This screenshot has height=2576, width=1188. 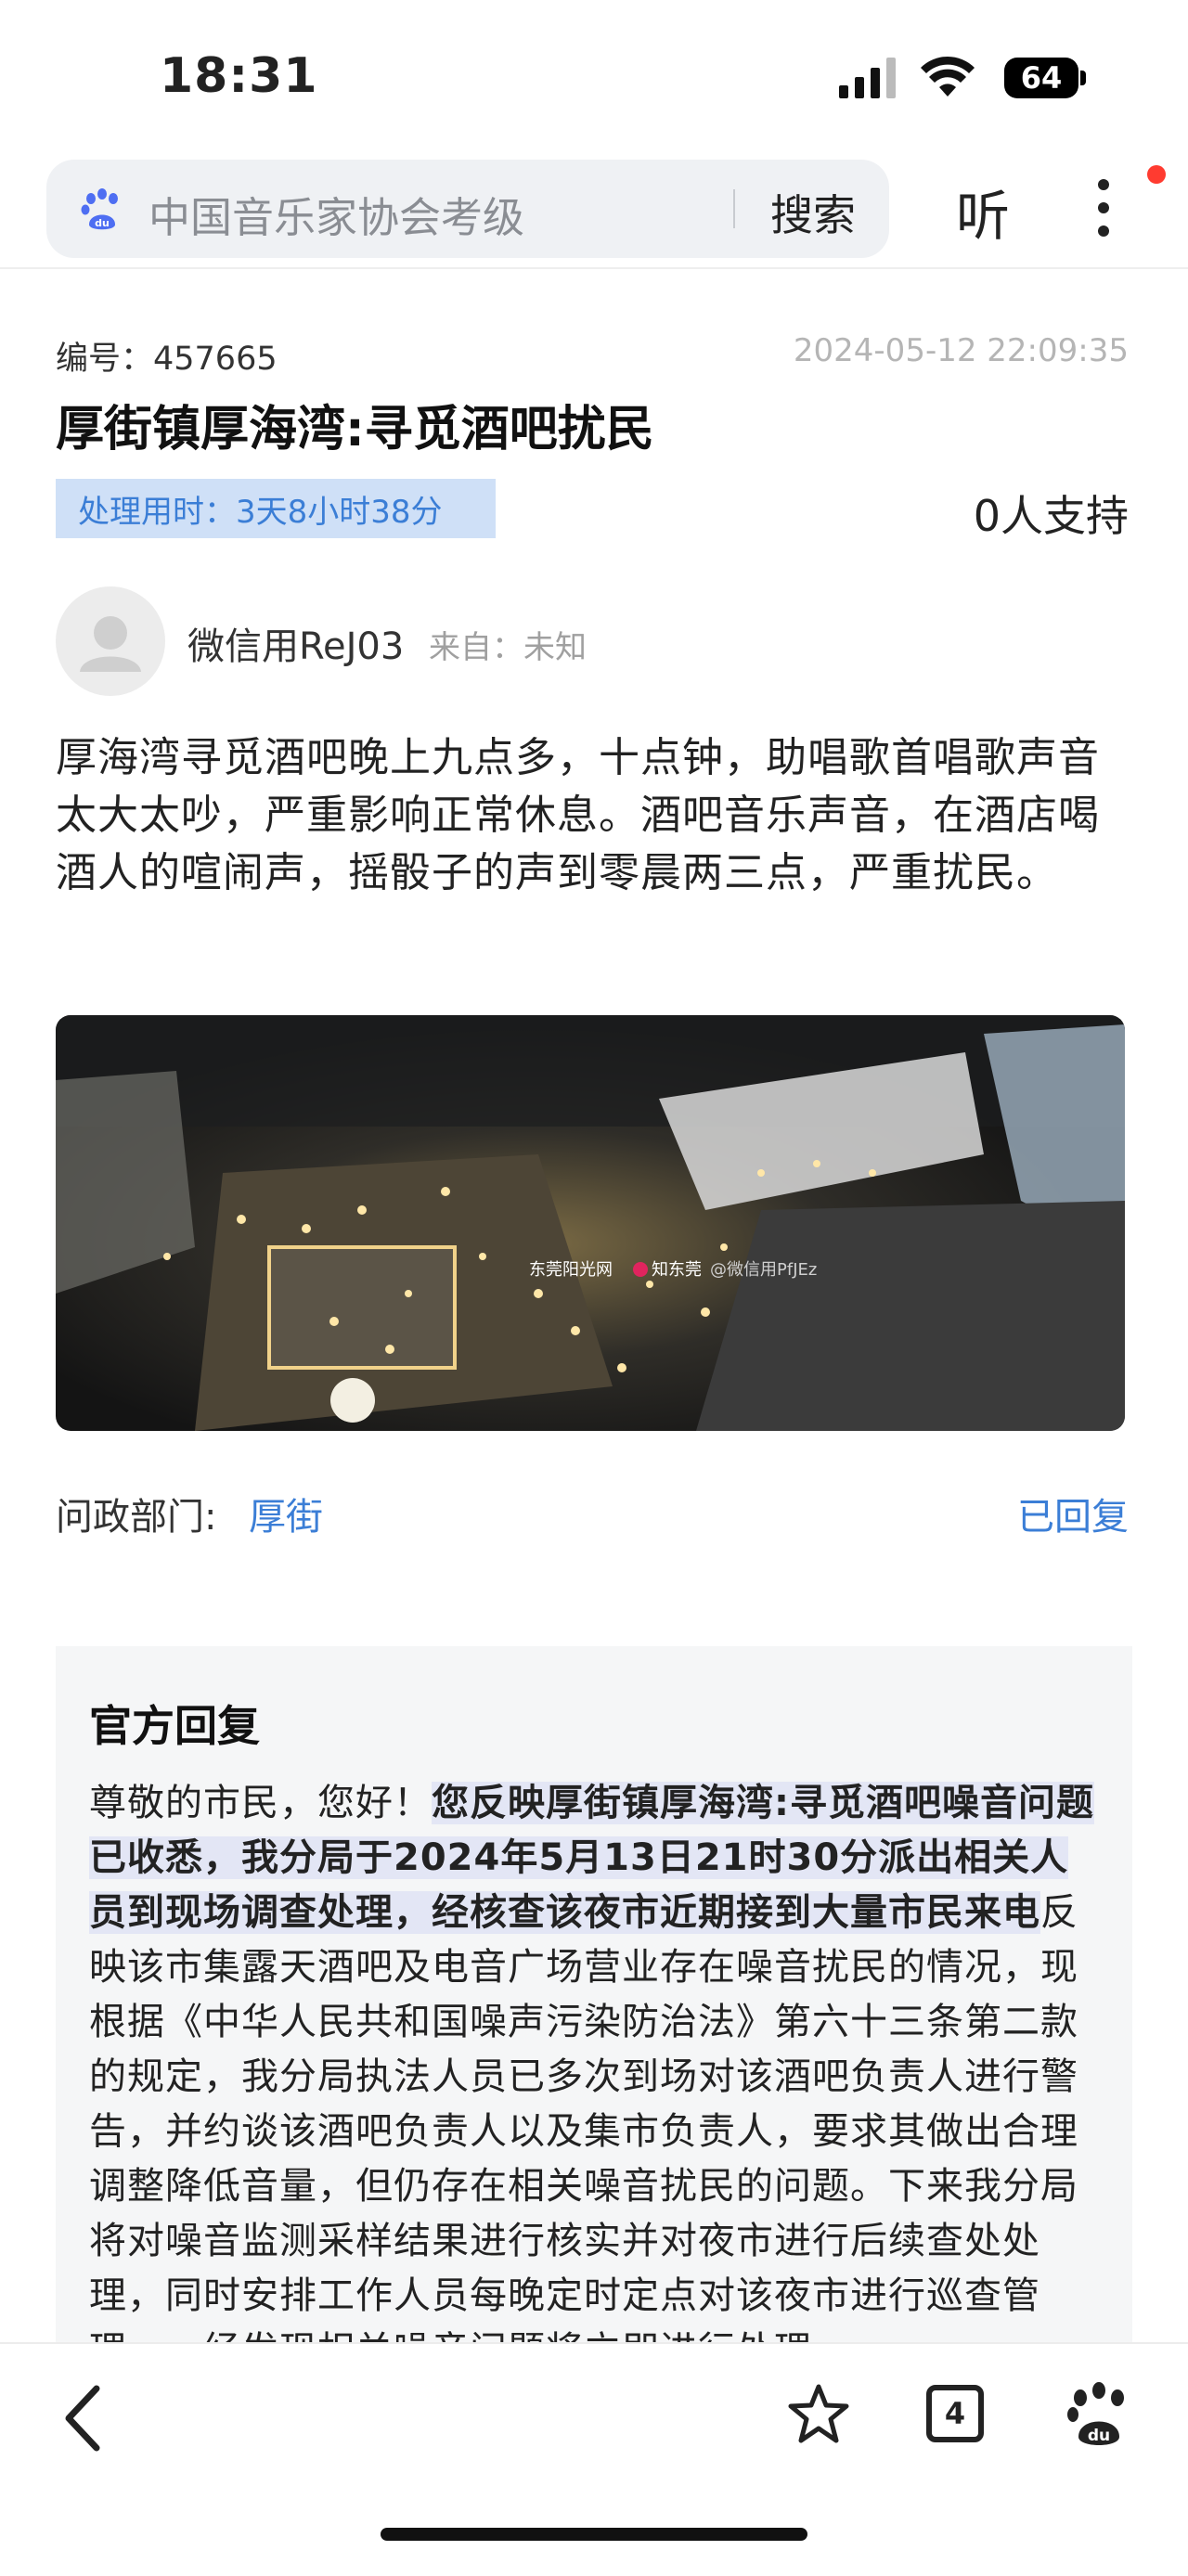 What do you see at coordinates (1051, 513) in the screenshot?
I see `support-count: 0人支持` at bounding box center [1051, 513].